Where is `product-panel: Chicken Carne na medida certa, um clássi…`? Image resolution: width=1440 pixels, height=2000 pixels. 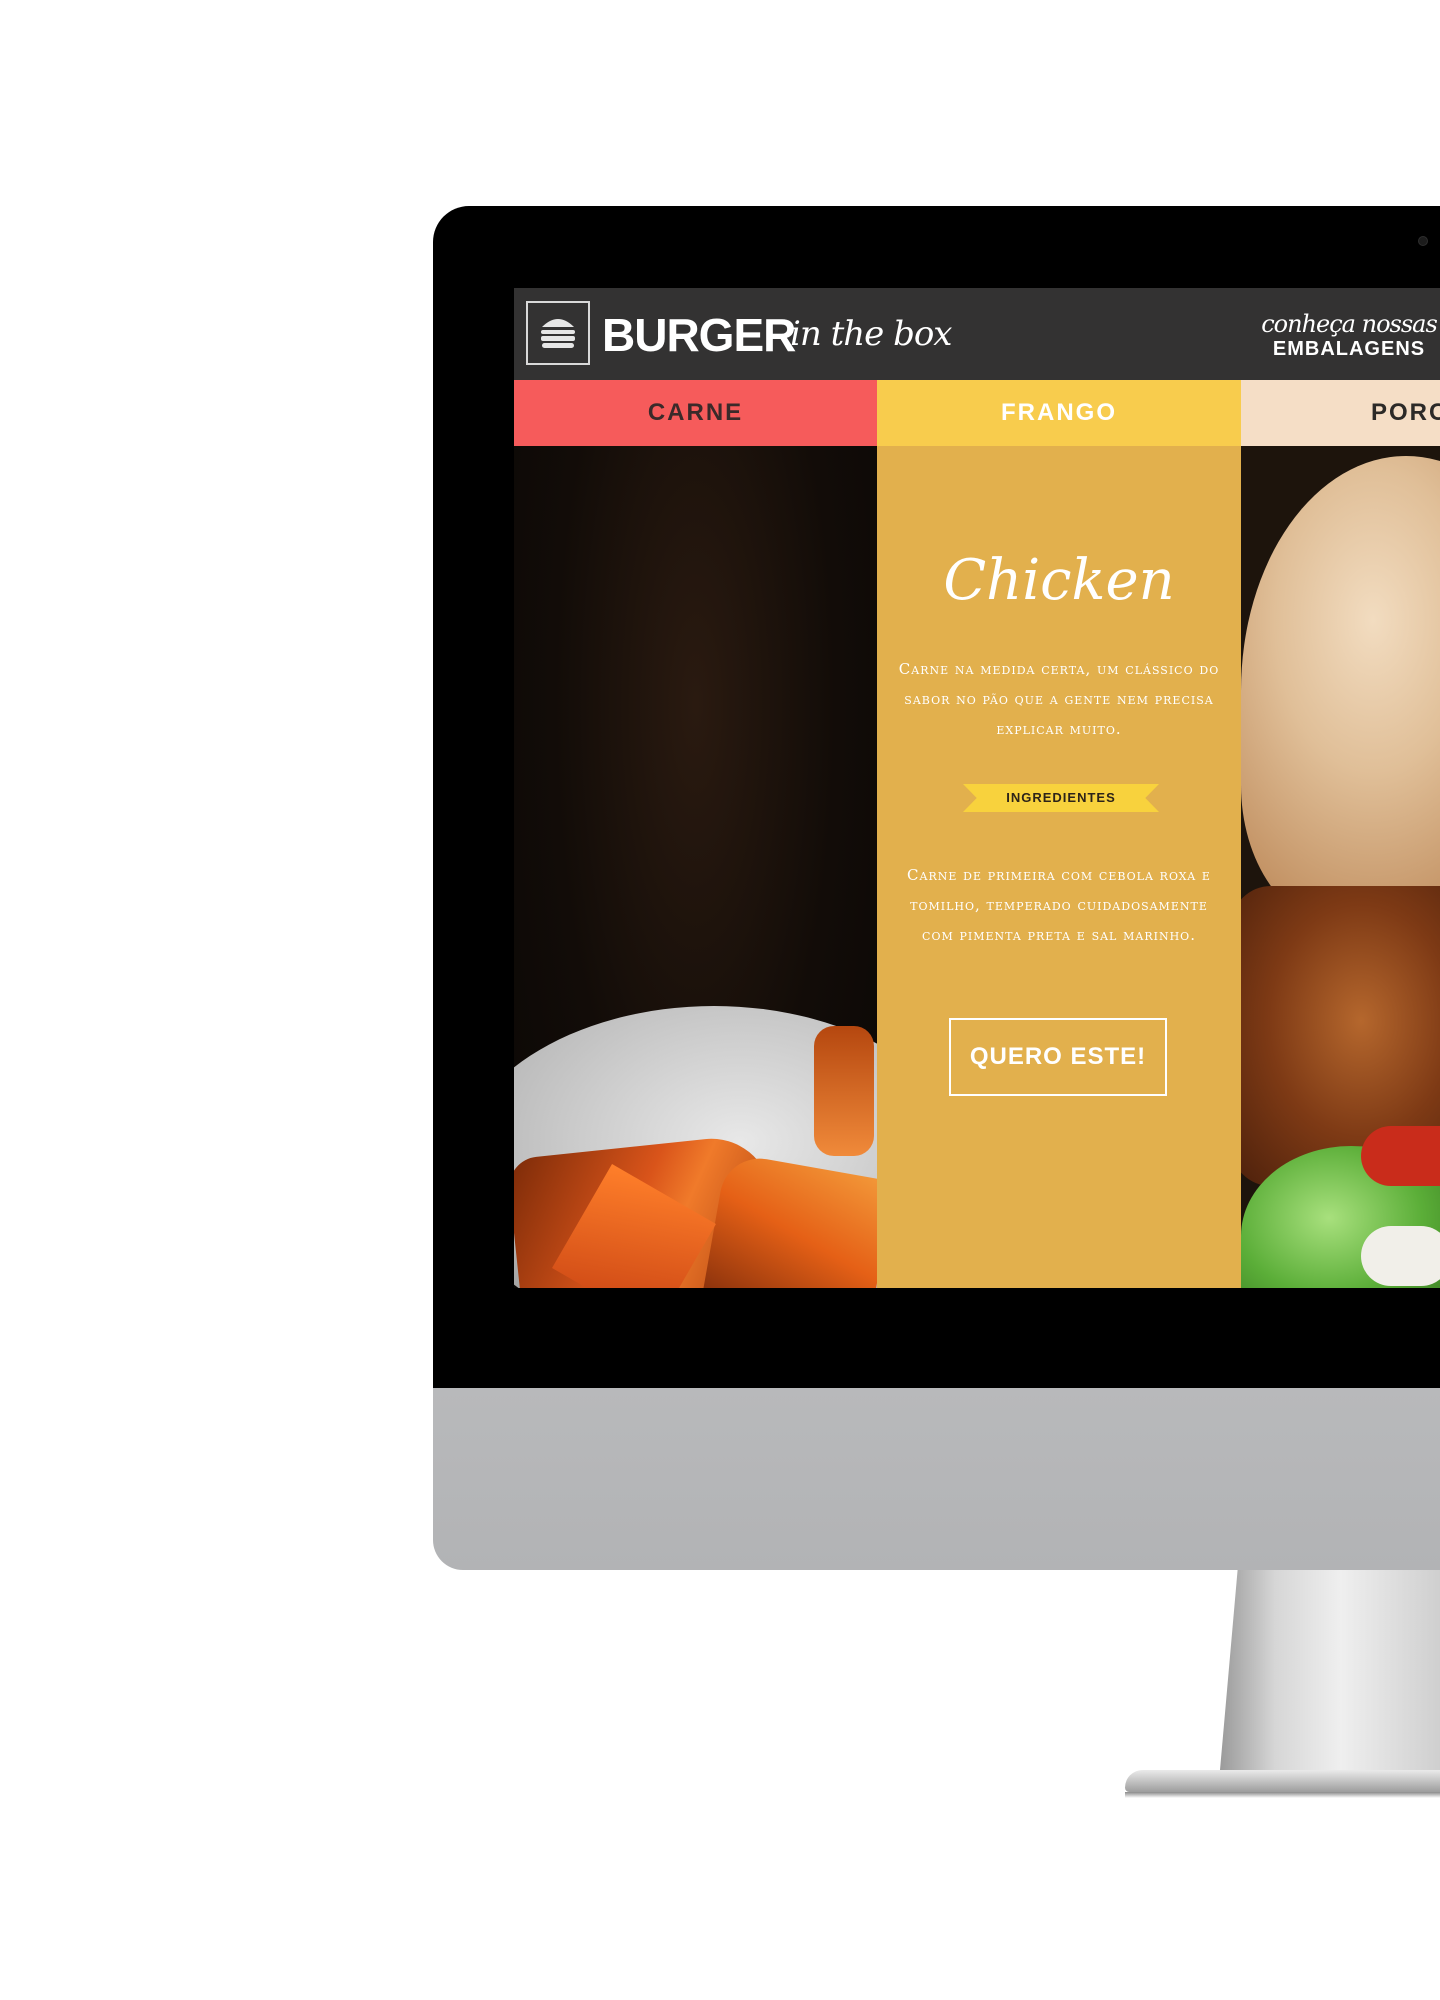
product-panel: Chicken Carne na medida certa, um clássi… is located at coordinates (1059, 876).